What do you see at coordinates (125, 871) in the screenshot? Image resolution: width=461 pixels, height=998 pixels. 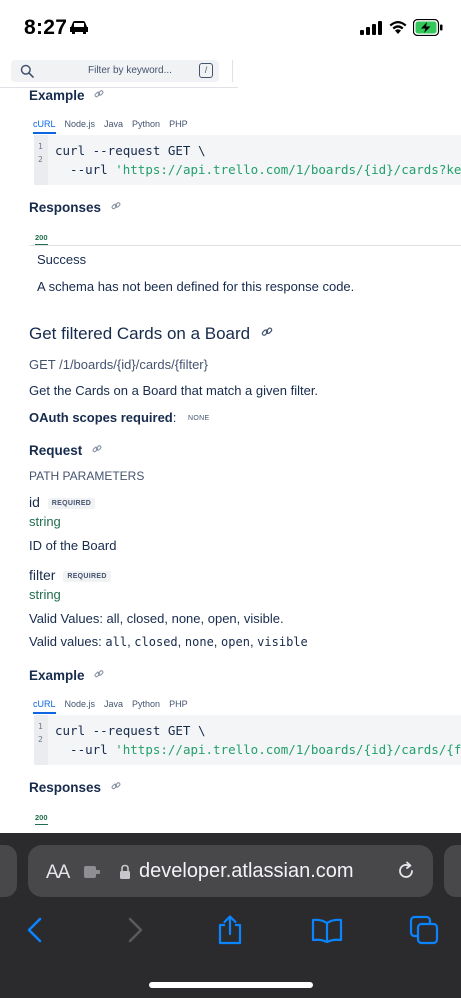 I see `lock-icon` at bounding box center [125, 871].